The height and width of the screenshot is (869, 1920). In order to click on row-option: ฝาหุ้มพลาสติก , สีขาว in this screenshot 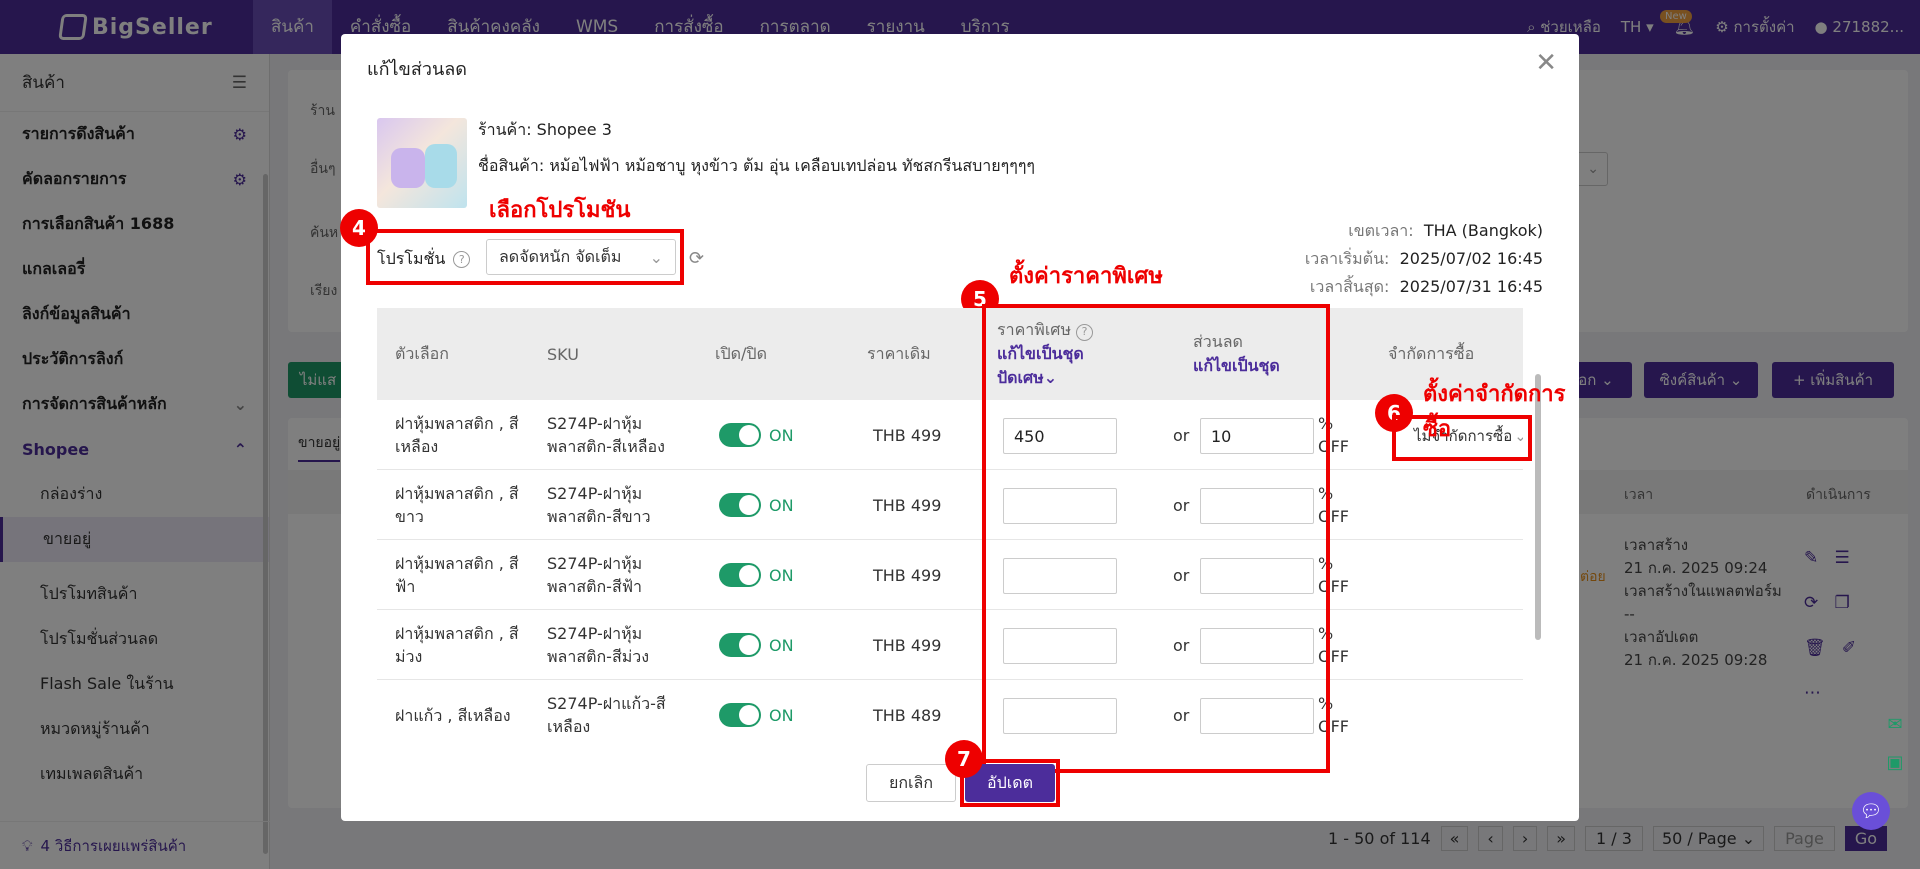, I will do `click(457, 505)`.